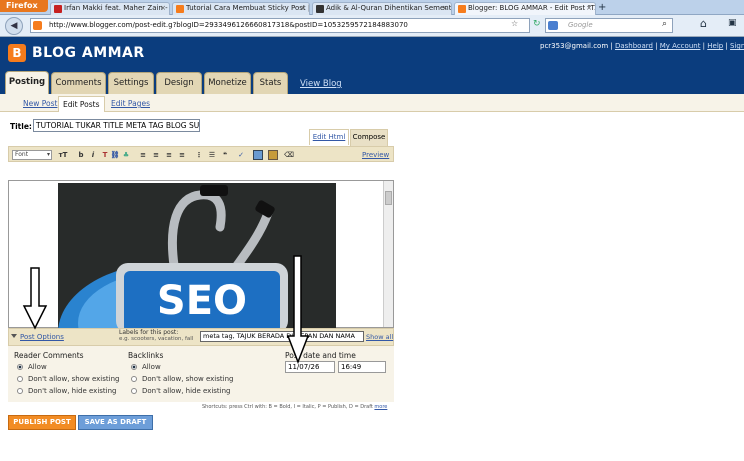 This screenshot has width=744, height=461. I want to click on highlight-icon: ♣, so click(126, 155).